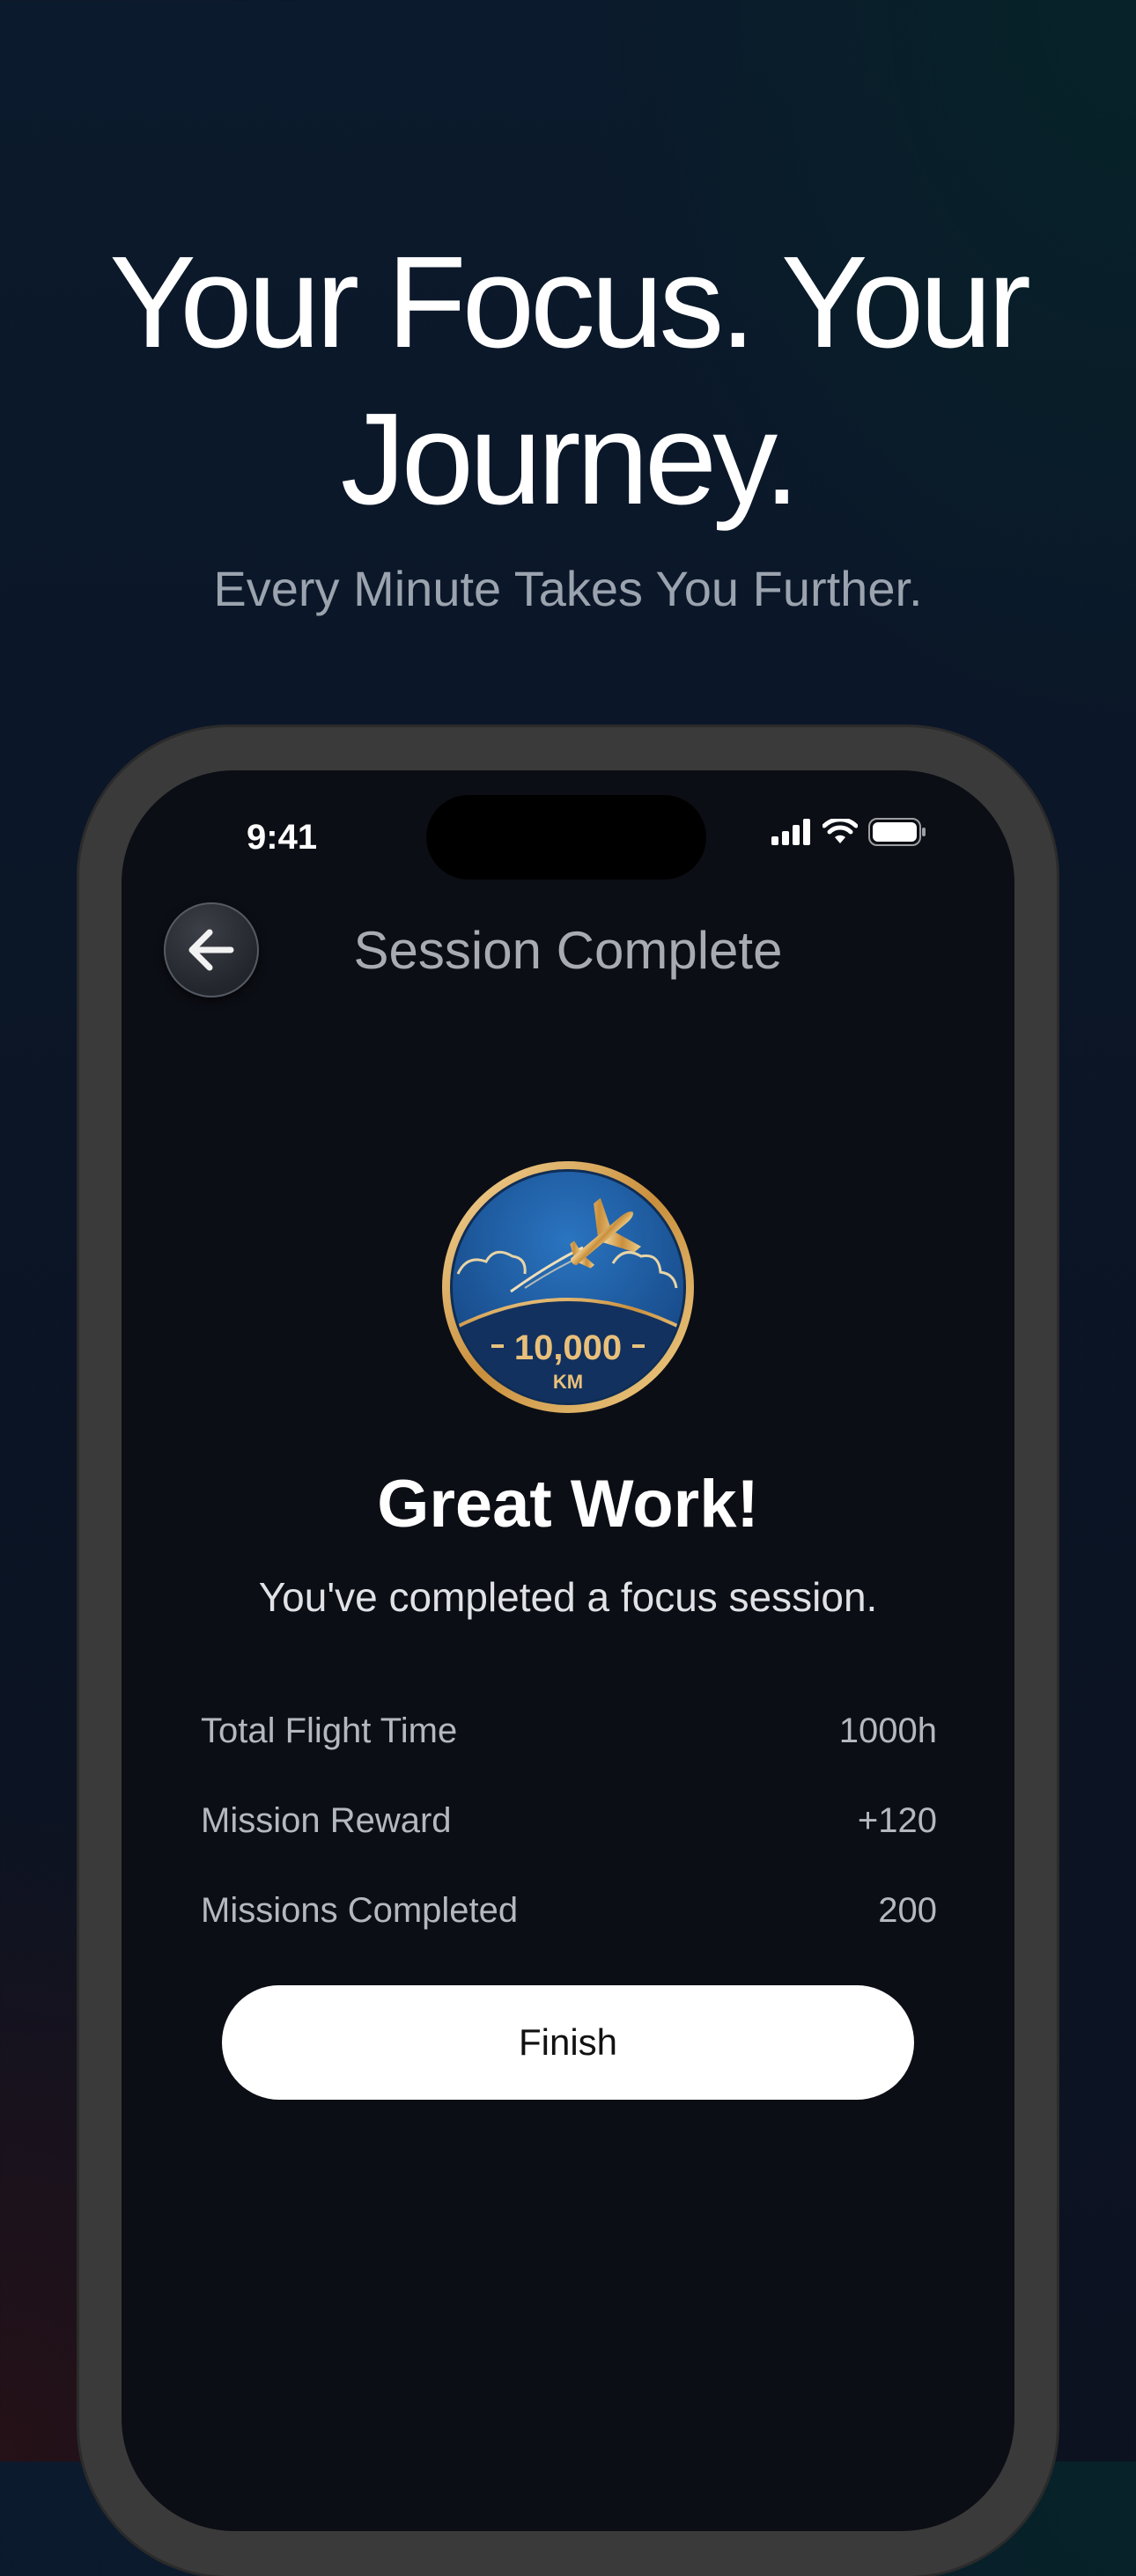 This screenshot has height=2576, width=1136. Describe the element at coordinates (568, 1382) in the screenshot. I see `badge-unit: KM` at that location.